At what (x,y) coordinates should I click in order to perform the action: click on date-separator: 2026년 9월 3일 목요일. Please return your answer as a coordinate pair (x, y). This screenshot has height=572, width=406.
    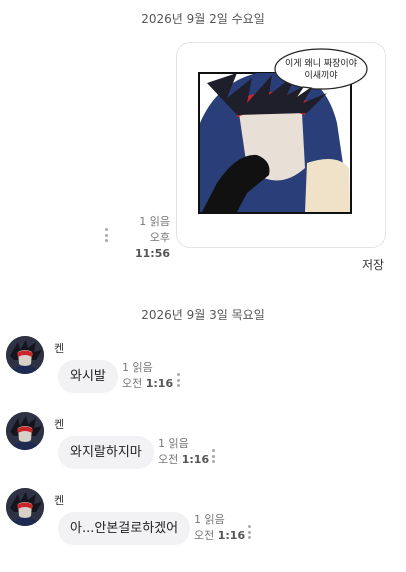
    Looking at the image, I should click on (203, 315).